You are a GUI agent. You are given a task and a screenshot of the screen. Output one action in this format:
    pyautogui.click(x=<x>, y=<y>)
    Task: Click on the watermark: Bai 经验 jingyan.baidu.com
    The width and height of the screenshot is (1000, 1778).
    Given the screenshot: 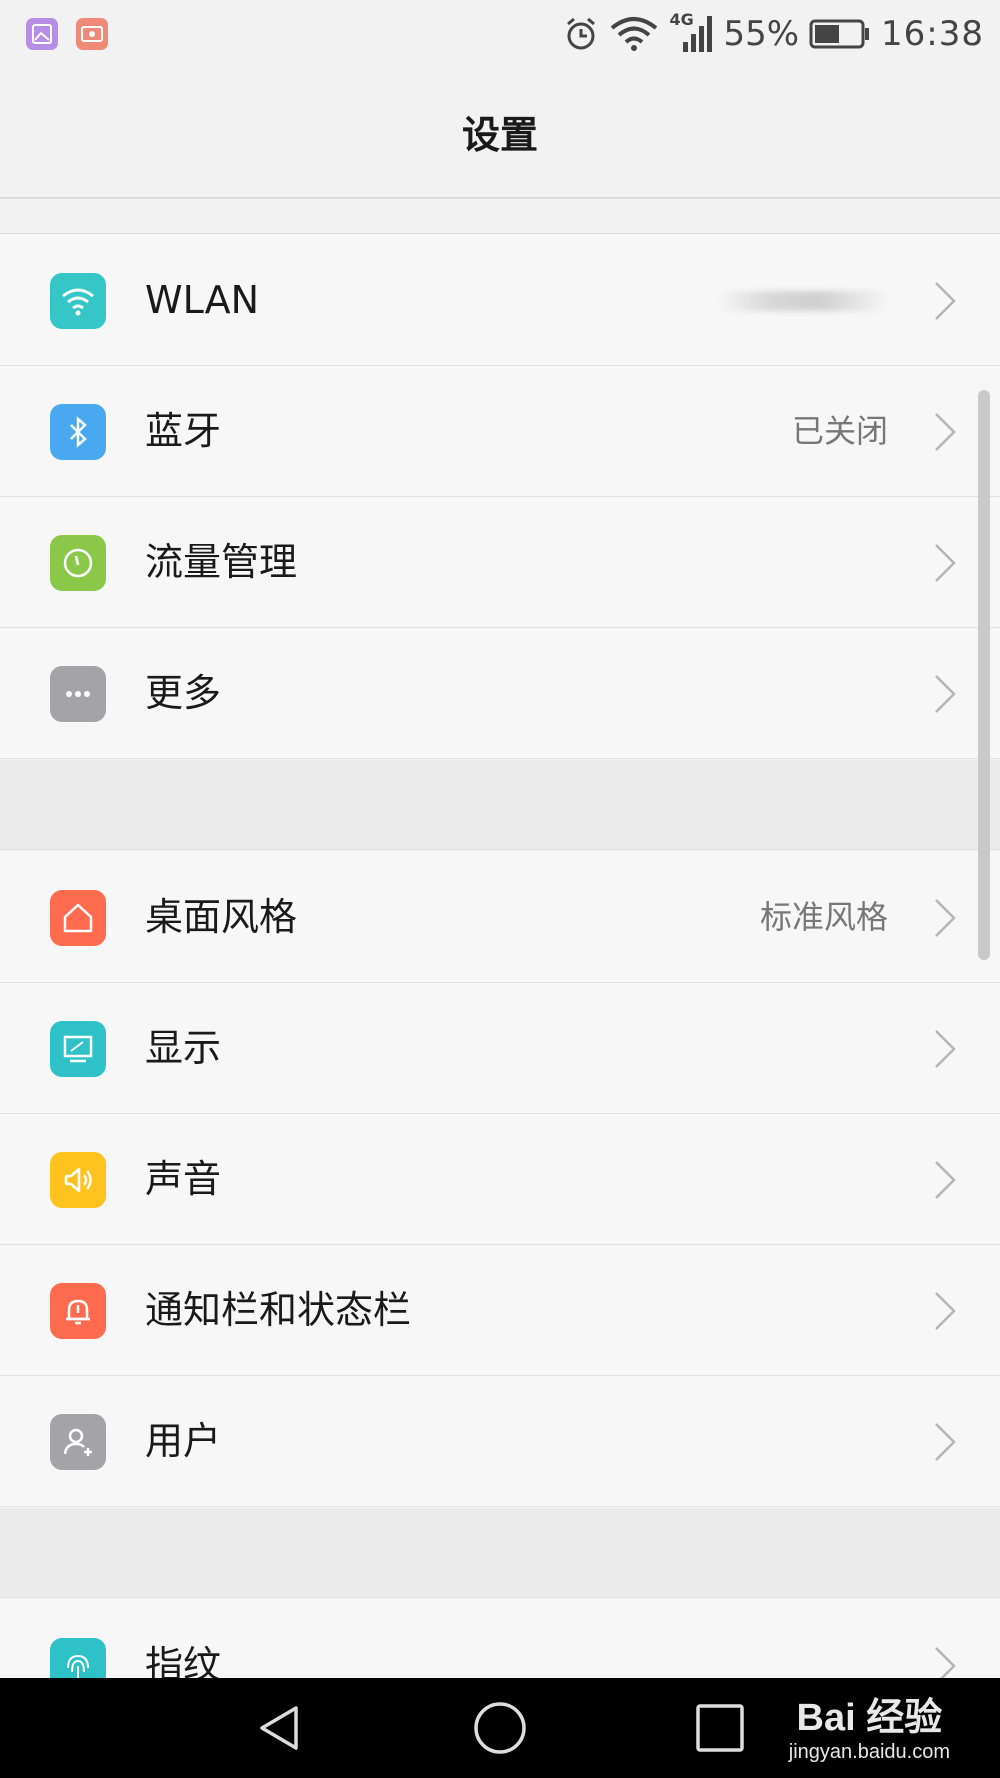 What is the action you would take?
    pyautogui.click(x=869, y=1725)
    